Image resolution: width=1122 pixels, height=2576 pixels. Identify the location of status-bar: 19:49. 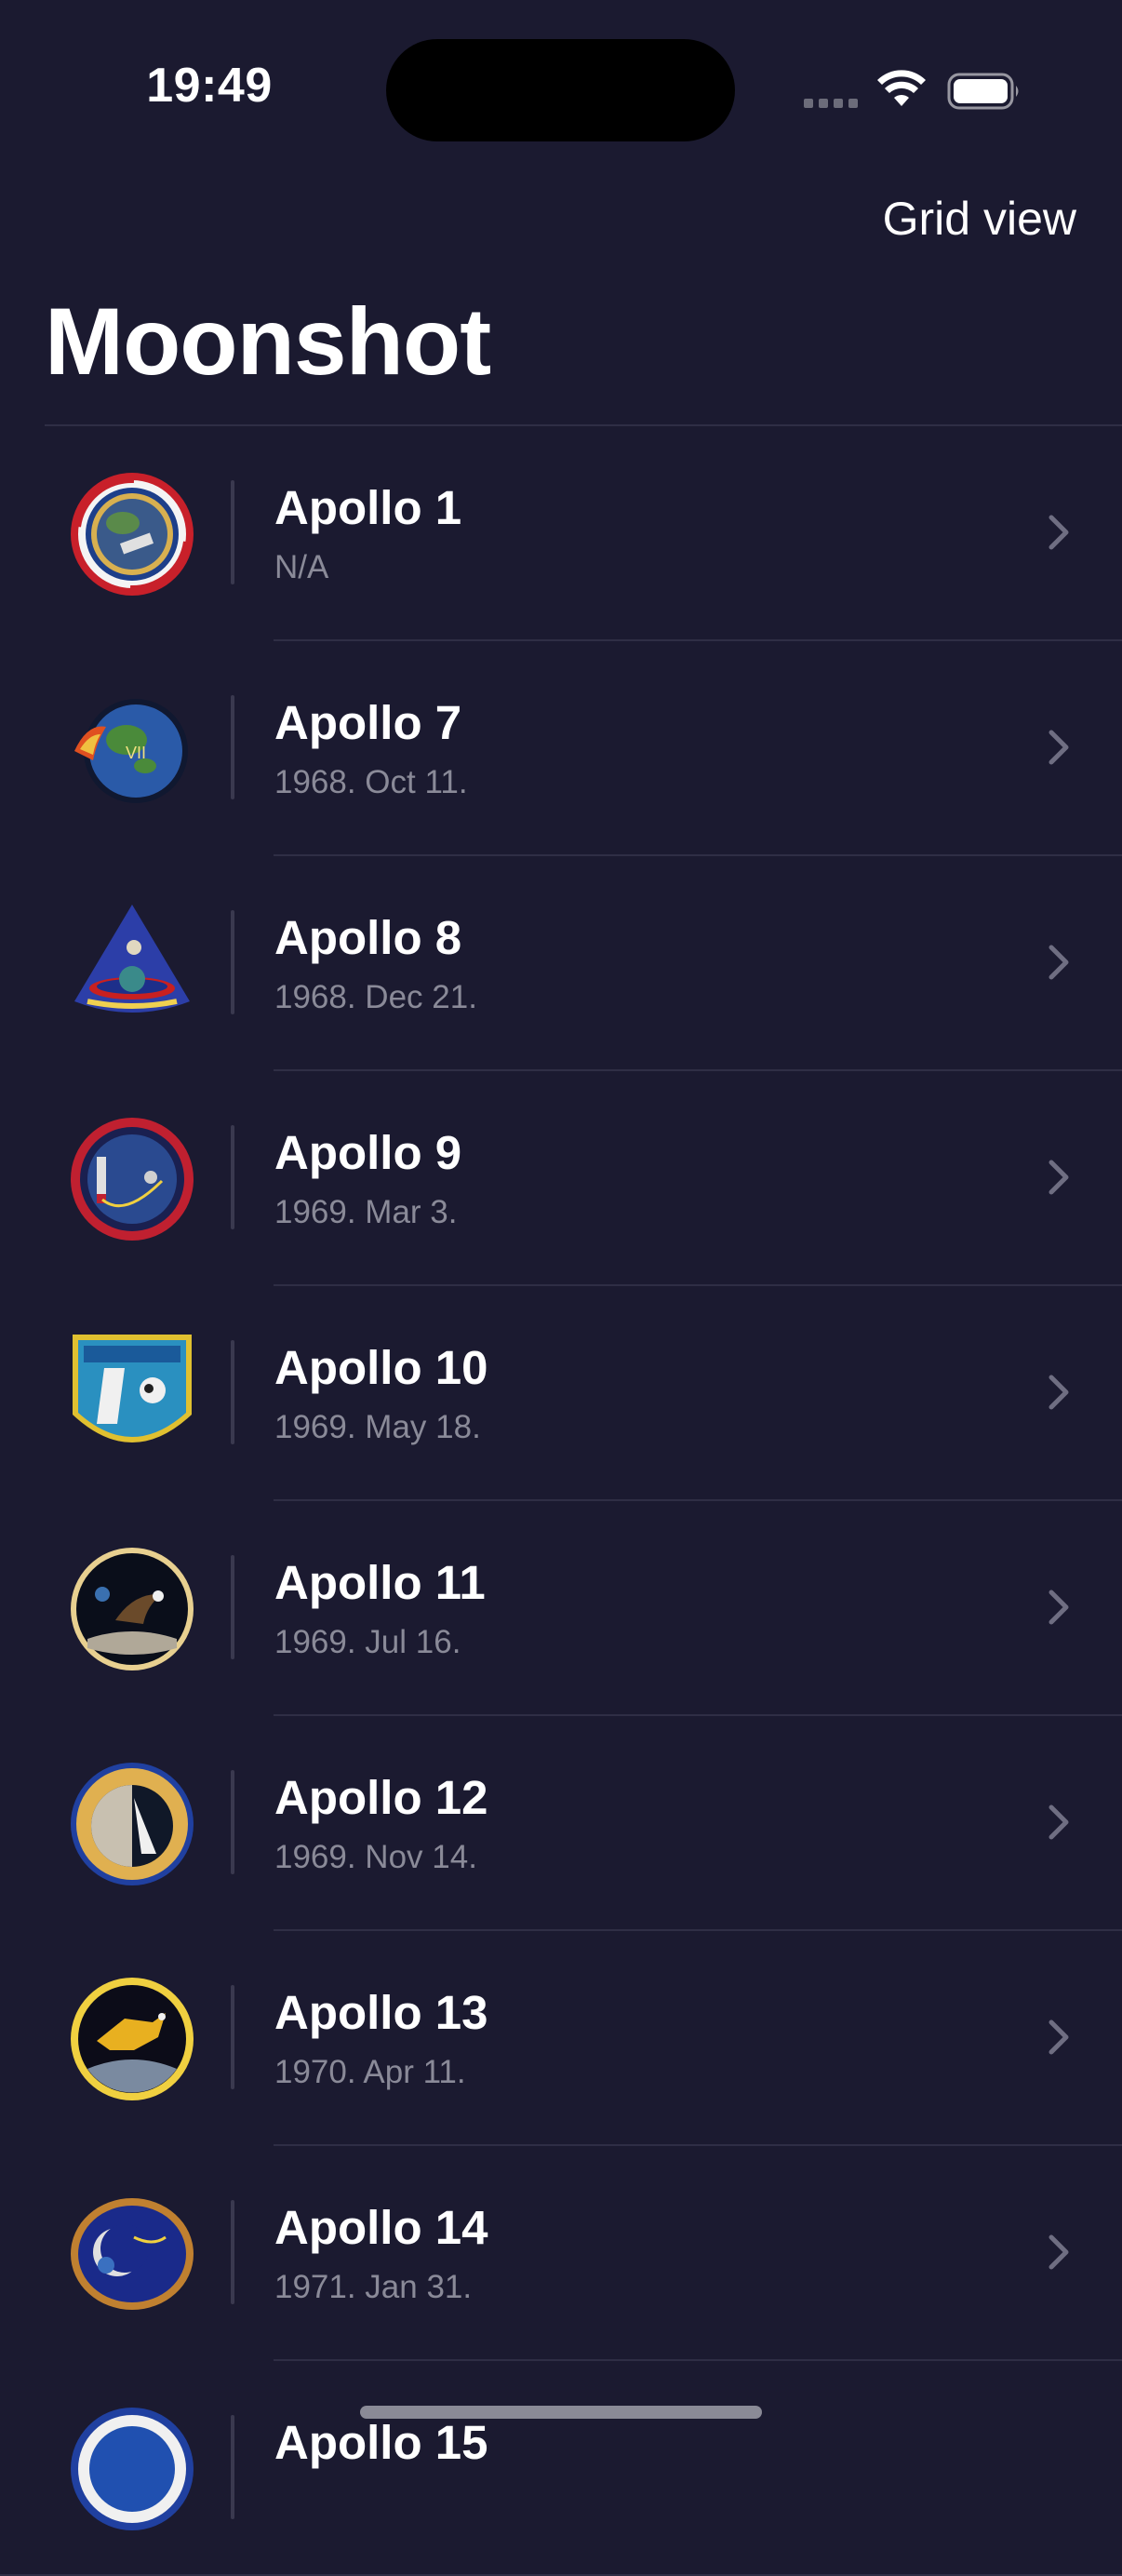
(561, 88).